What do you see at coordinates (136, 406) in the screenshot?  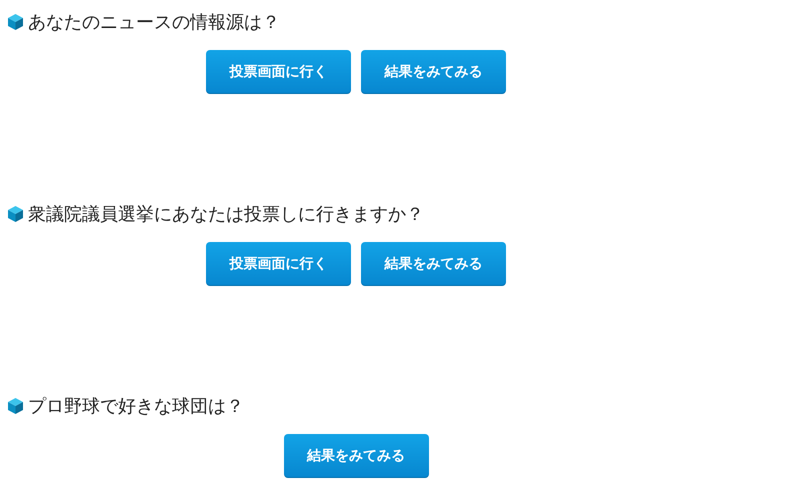 I see `question-text: プロ野球で好きな球団は？` at bounding box center [136, 406].